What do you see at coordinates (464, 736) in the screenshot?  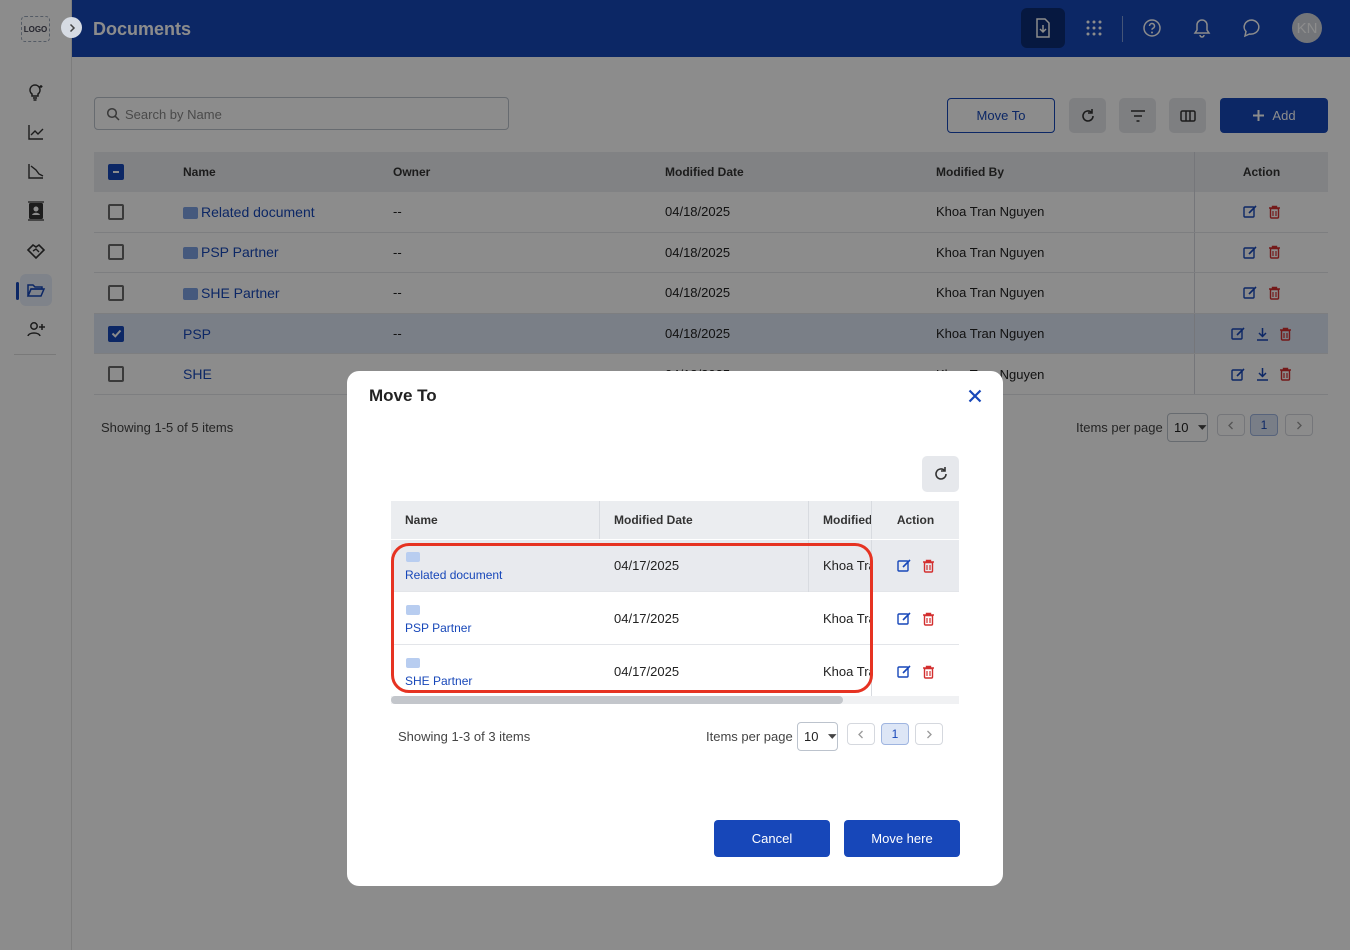 I see `dialog-pagination-summary: Showing 1-3 of 3 items` at bounding box center [464, 736].